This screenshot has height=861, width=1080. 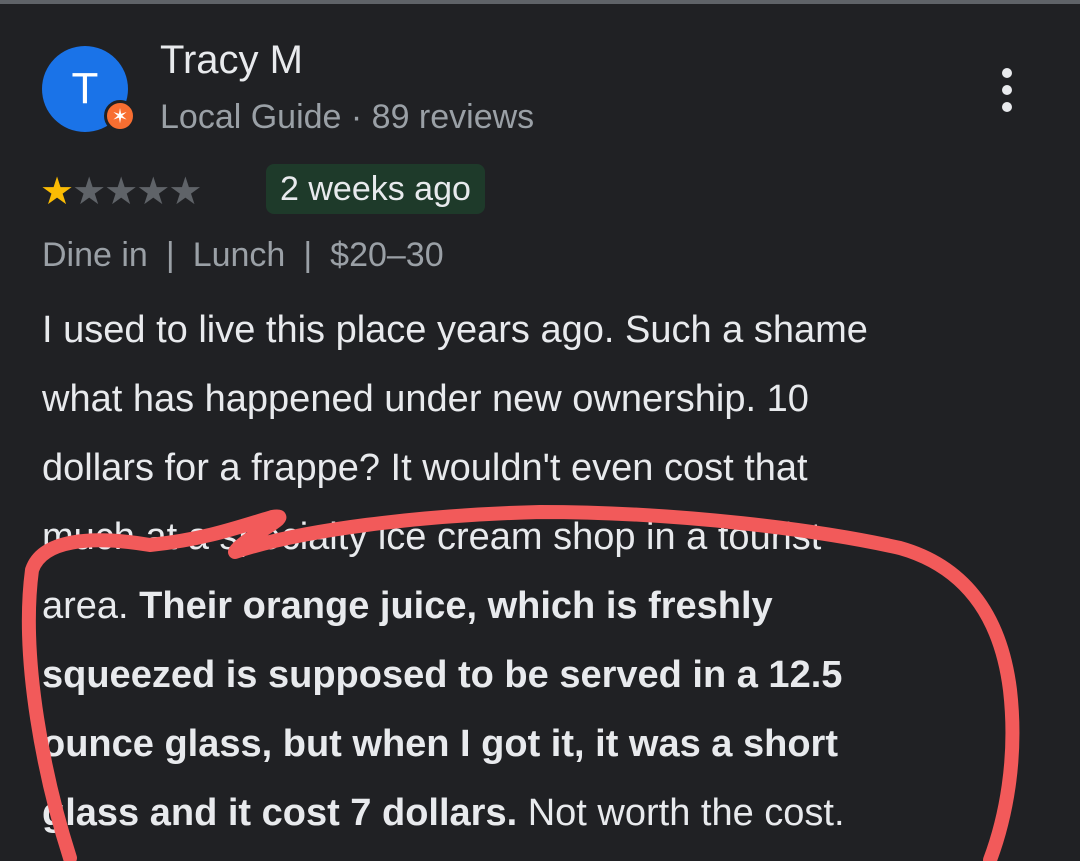 What do you see at coordinates (387, 255) in the screenshot?
I see `tag-price: $20–30` at bounding box center [387, 255].